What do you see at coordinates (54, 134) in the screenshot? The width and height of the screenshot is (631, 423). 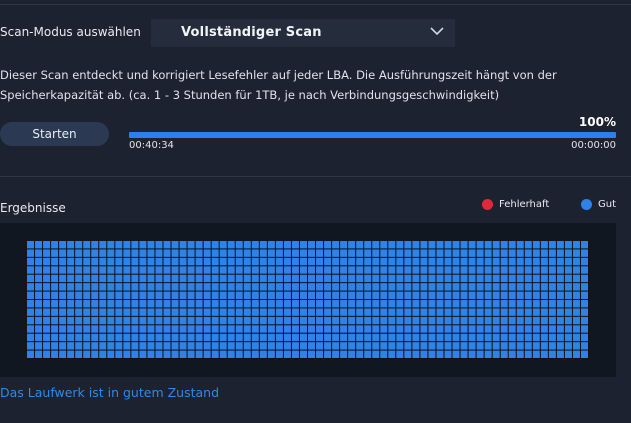 I see `start-button: Starten` at bounding box center [54, 134].